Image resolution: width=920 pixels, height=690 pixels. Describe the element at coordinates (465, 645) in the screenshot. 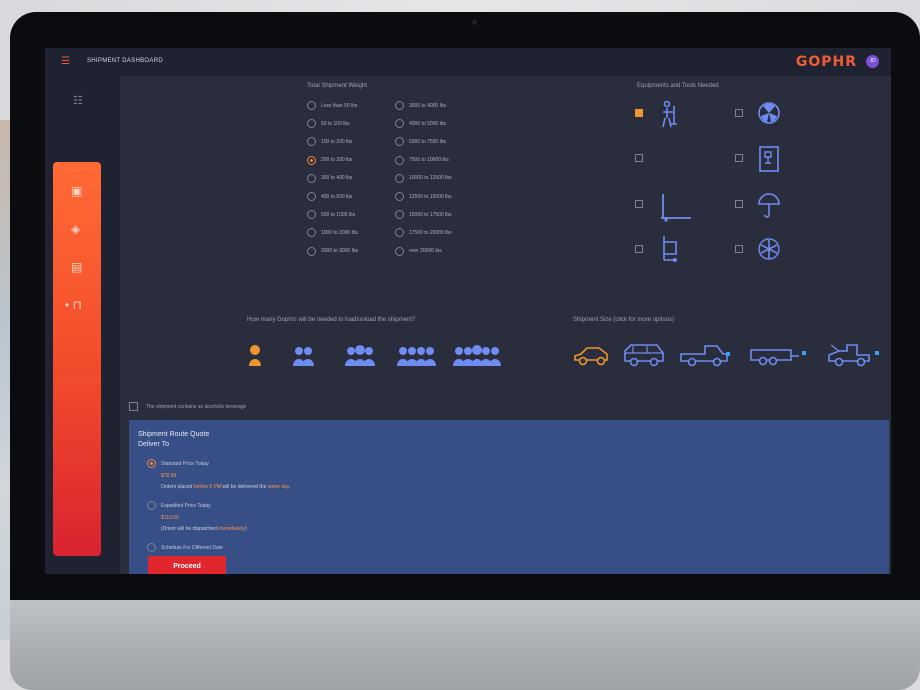

I see `monitor-chin` at that location.